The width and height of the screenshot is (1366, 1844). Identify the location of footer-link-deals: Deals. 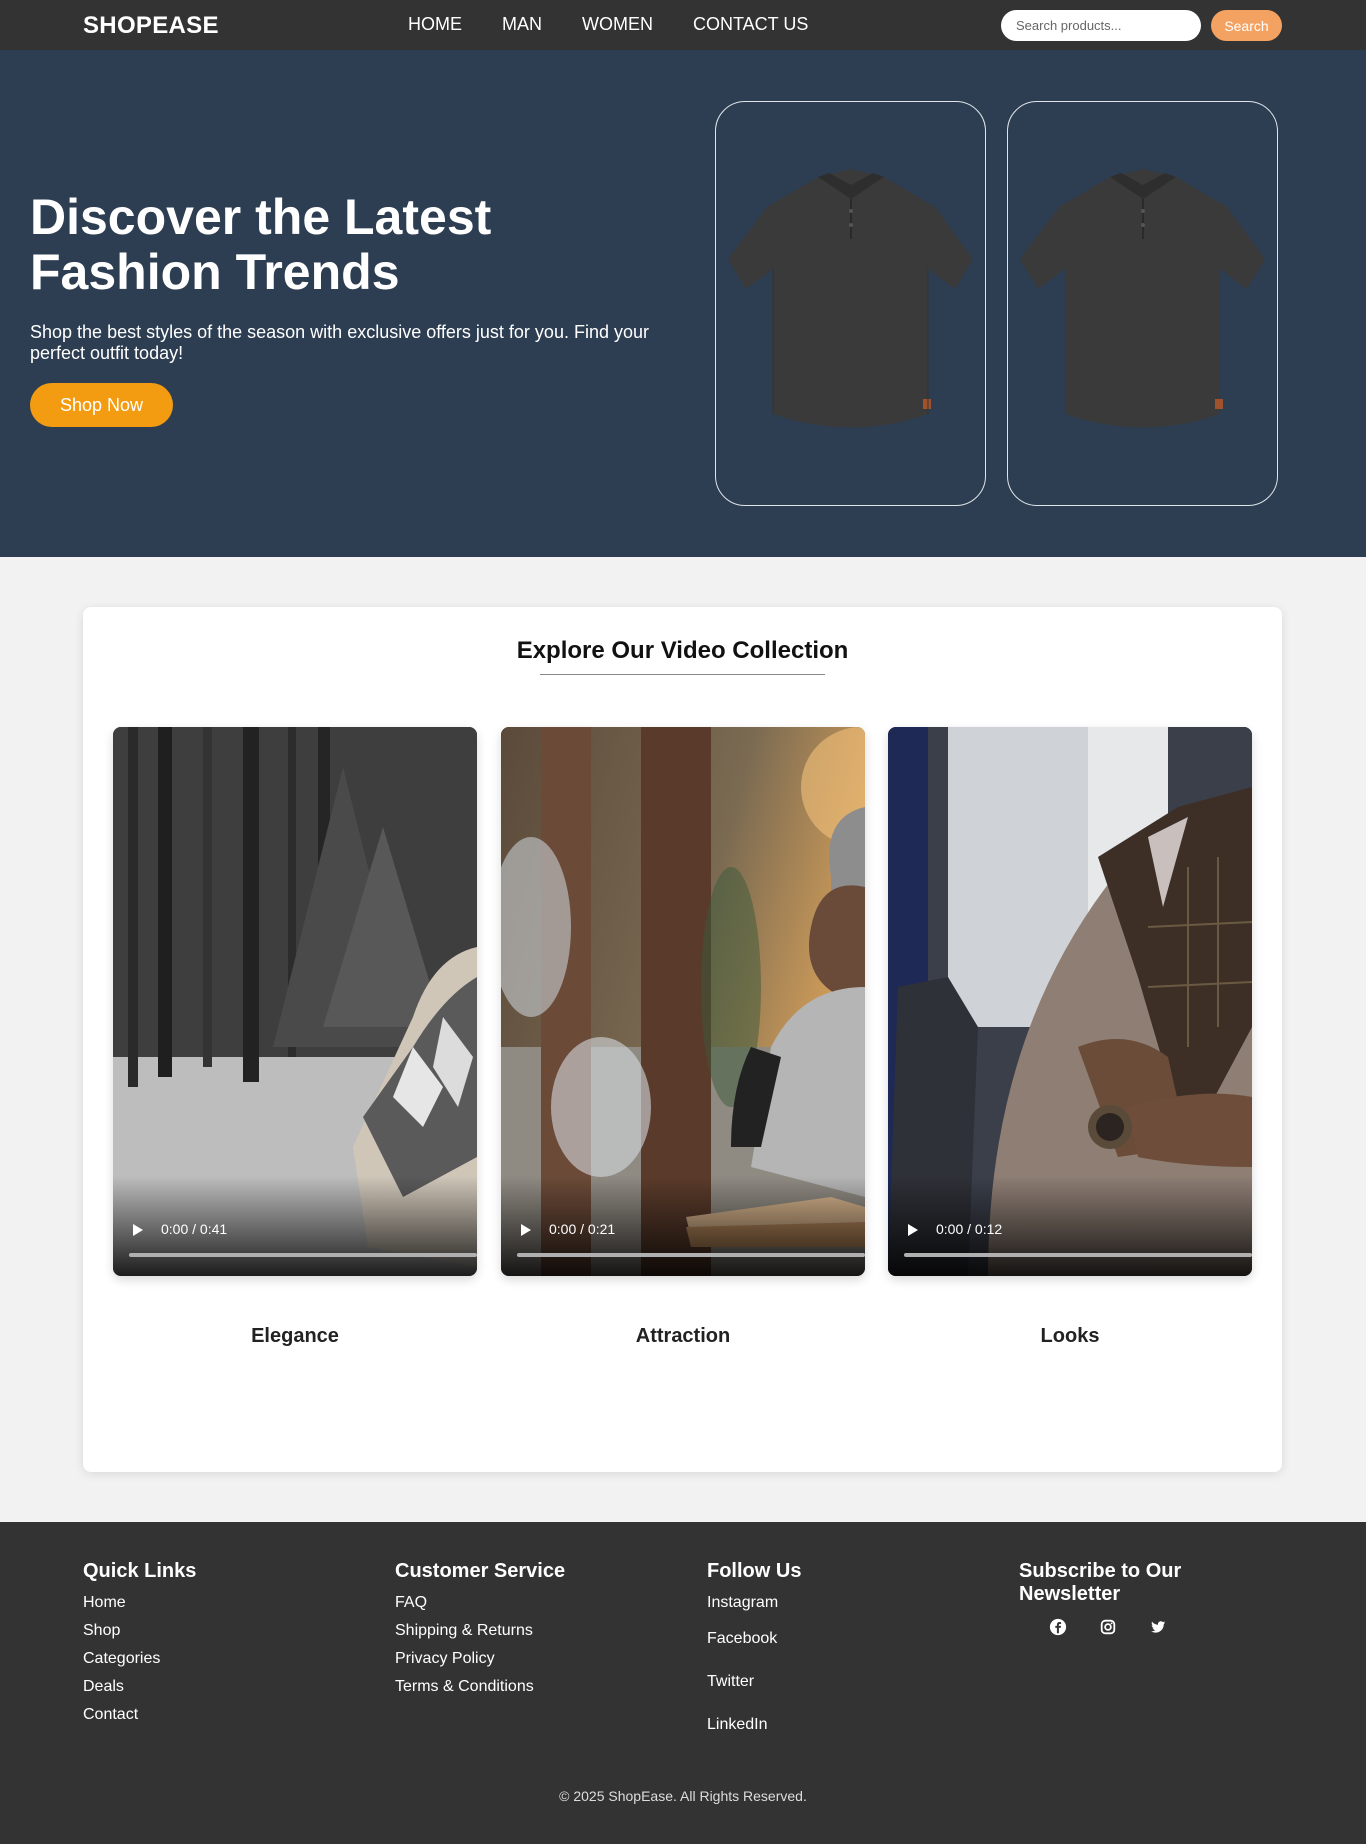
(103, 1686).